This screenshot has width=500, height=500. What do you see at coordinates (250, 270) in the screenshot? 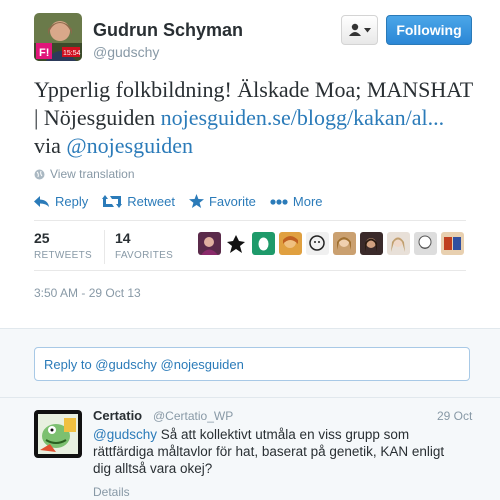
I see `stats-bottom-divider` at bounding box center [250, 270].